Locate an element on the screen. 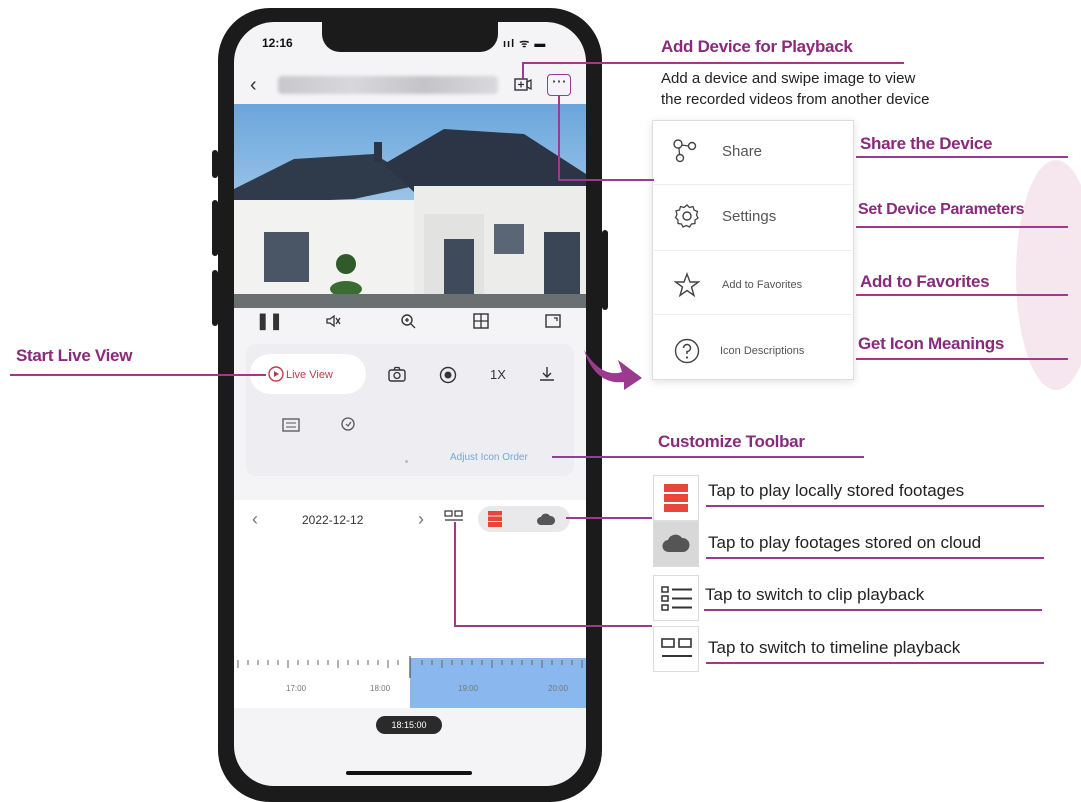 The height and width of the screenshot is (802, 1081). fullscreen-icon is located at coordinates (553, 321).